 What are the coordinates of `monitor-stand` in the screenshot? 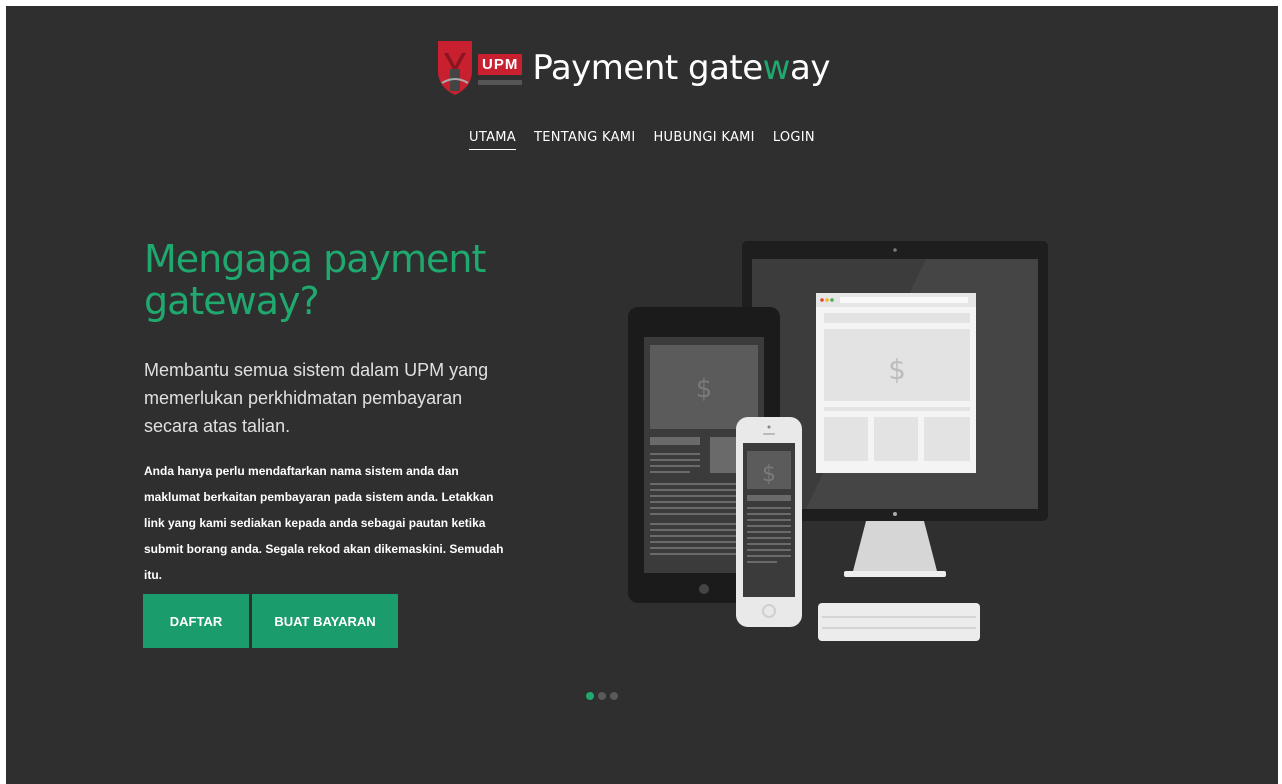 It's located at (895, 548).